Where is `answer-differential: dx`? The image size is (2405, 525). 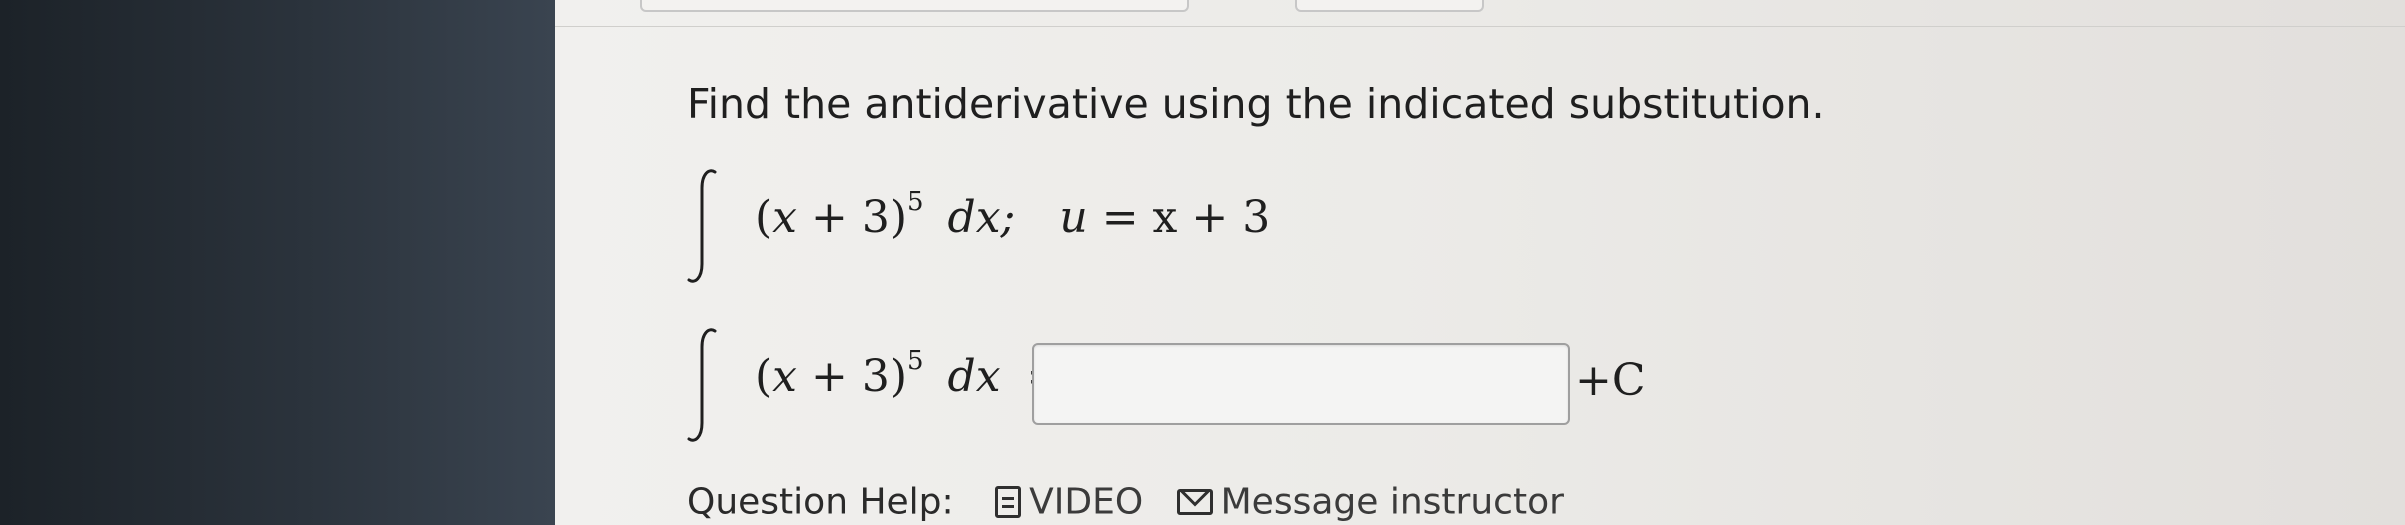
answer-differential: dx is located at coordinates (974, 376).